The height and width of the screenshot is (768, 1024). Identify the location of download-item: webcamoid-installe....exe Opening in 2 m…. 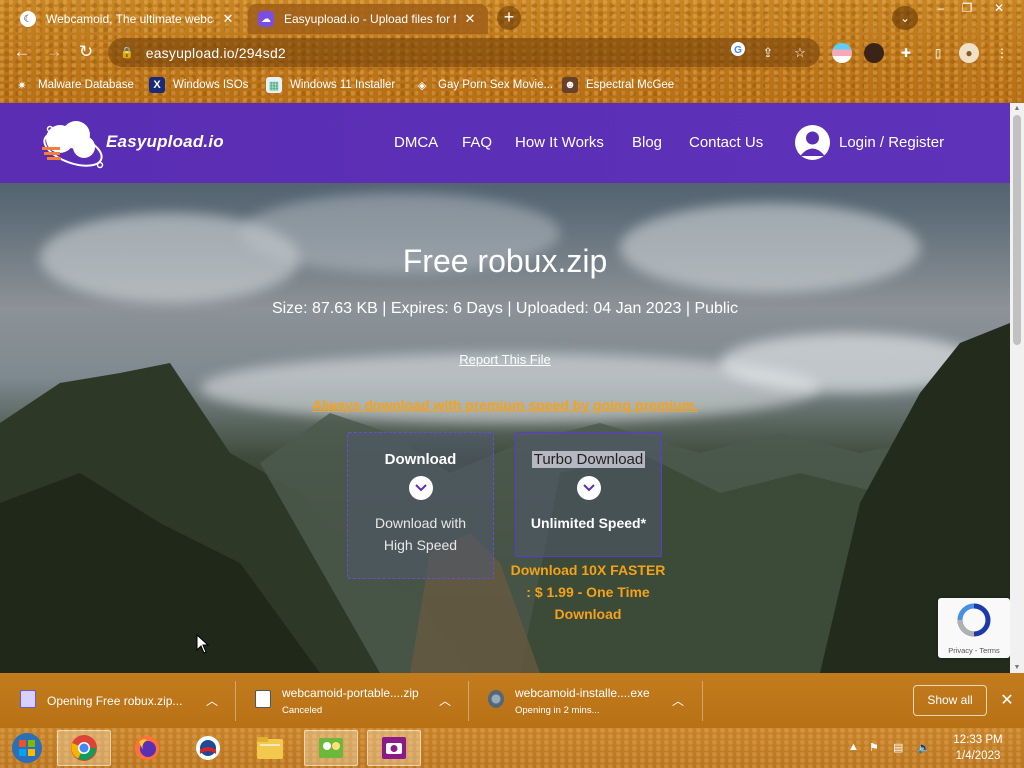
(585, 700).